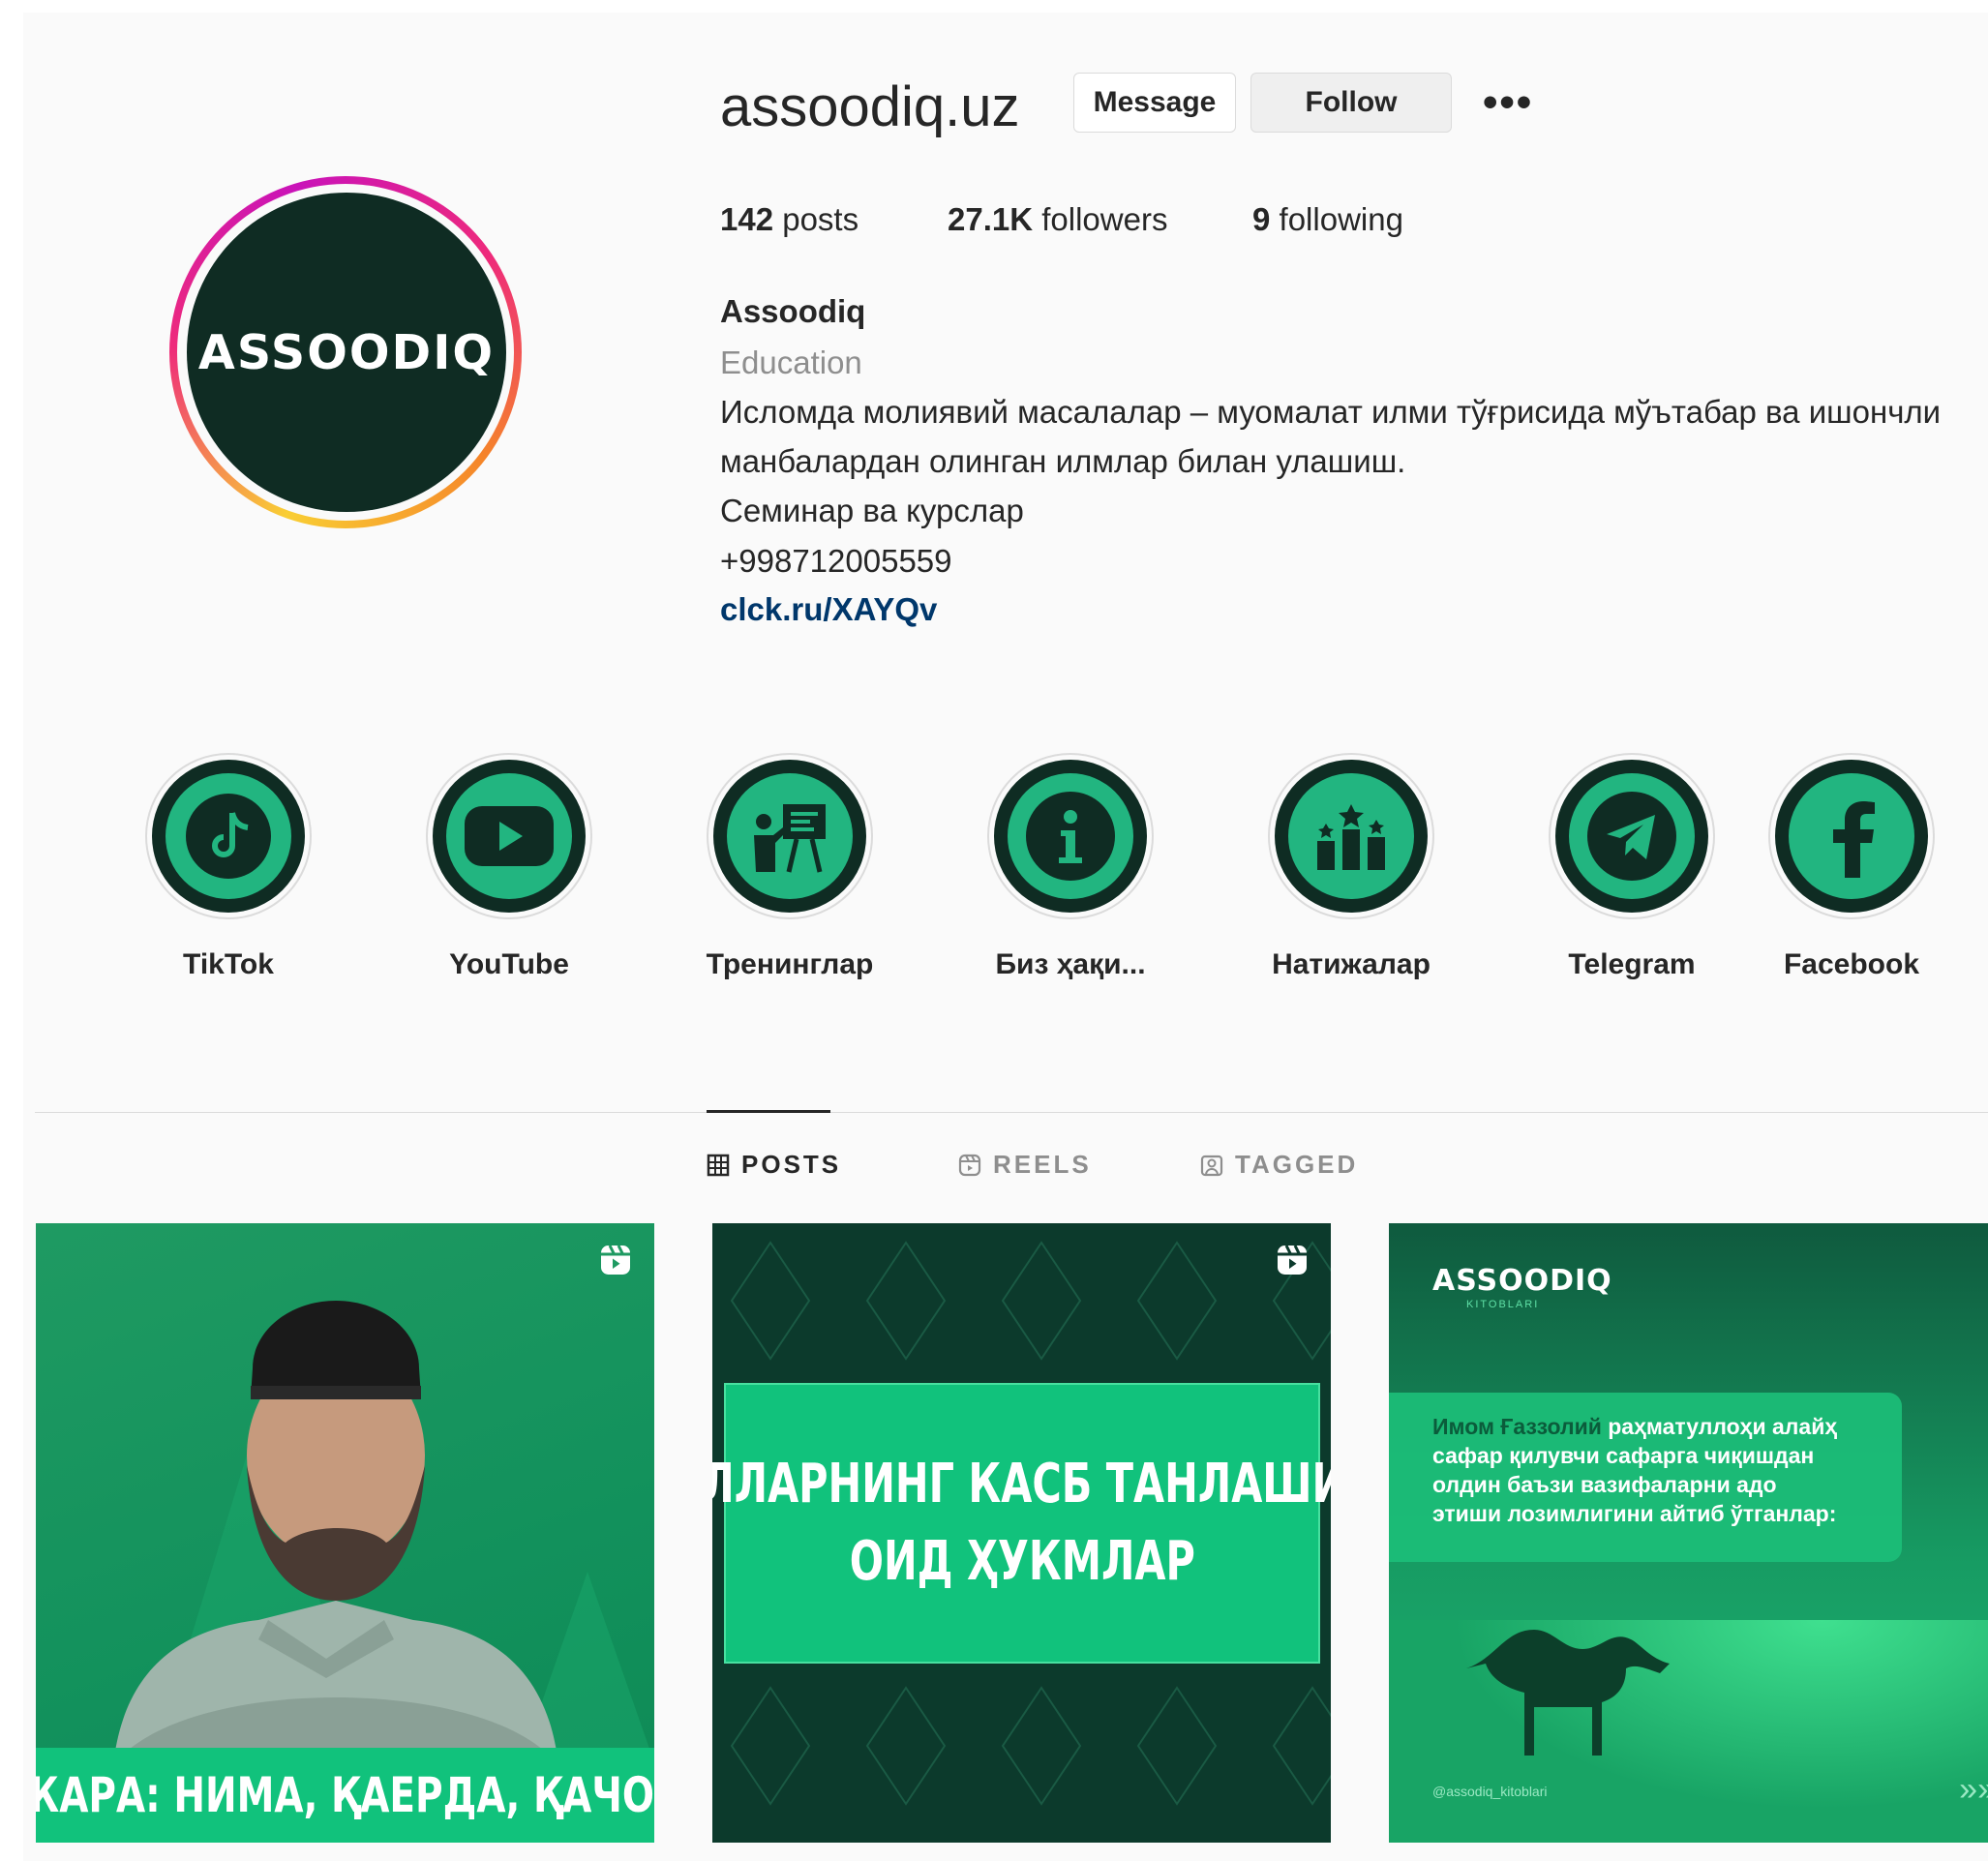  Describe the element at coordinates (828, 610) in the screenshot. I see `bio-link: clck.ru/XAYQv` at that location.